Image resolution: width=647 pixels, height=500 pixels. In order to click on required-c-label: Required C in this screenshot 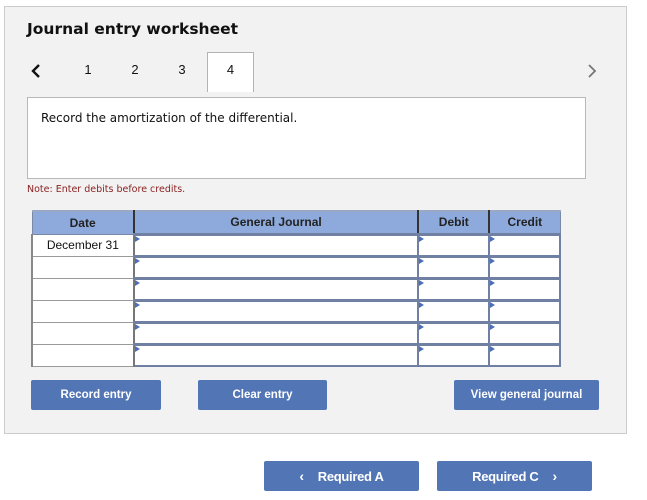, I will do `click(505, 476)`.